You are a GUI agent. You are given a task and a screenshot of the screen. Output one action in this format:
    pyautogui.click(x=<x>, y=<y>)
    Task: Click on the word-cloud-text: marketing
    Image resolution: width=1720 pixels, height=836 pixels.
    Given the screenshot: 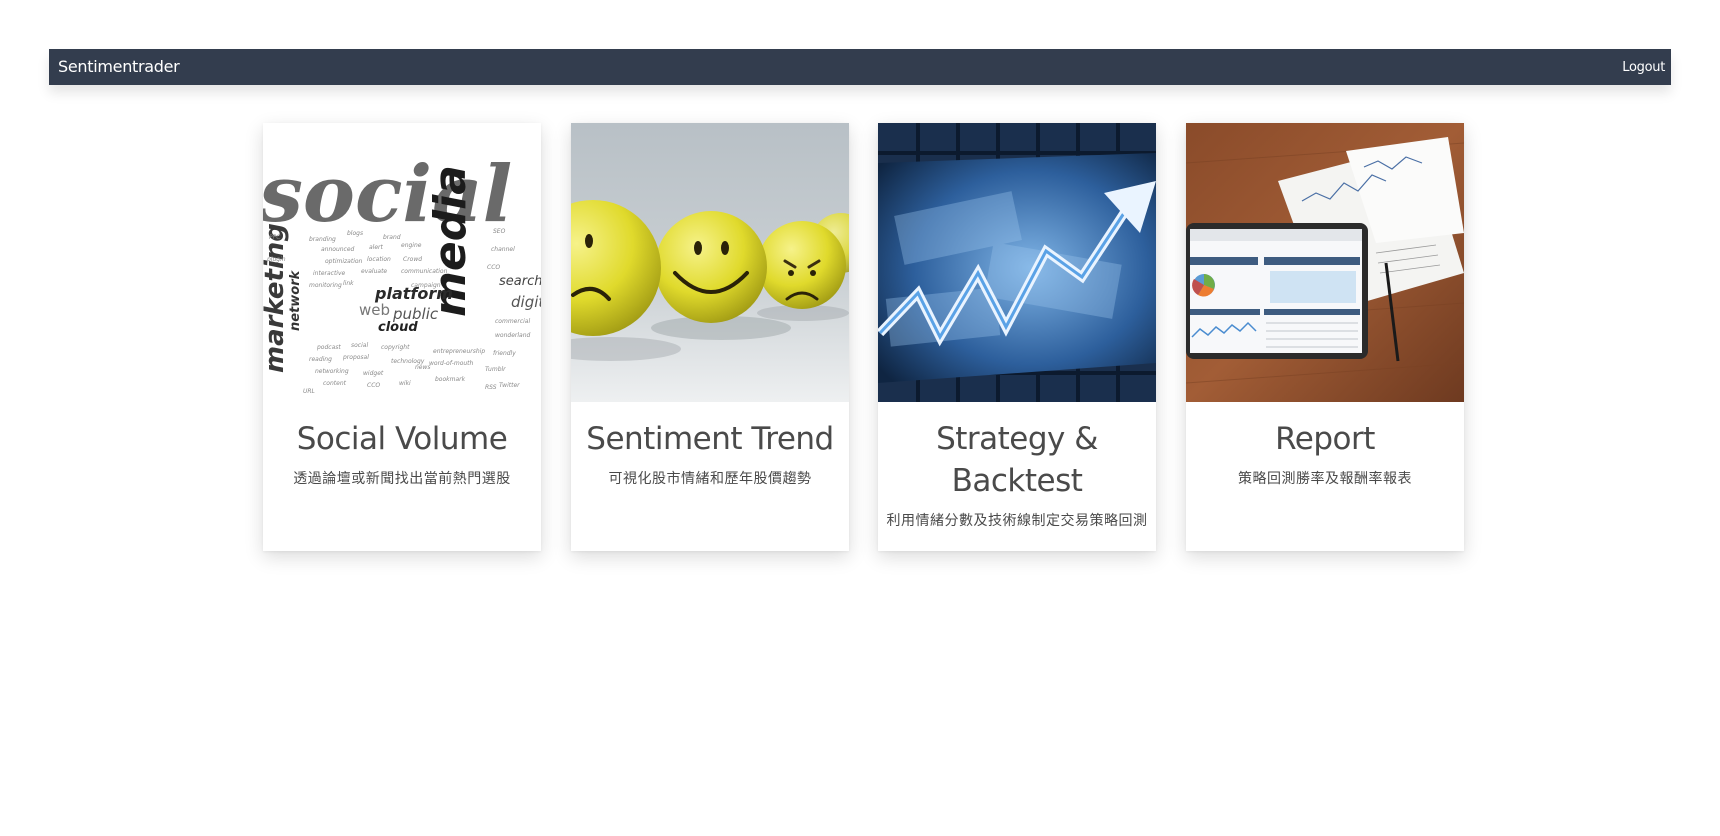 What is the action you would take?
    pyautogui.click(x=276, y=298)
    